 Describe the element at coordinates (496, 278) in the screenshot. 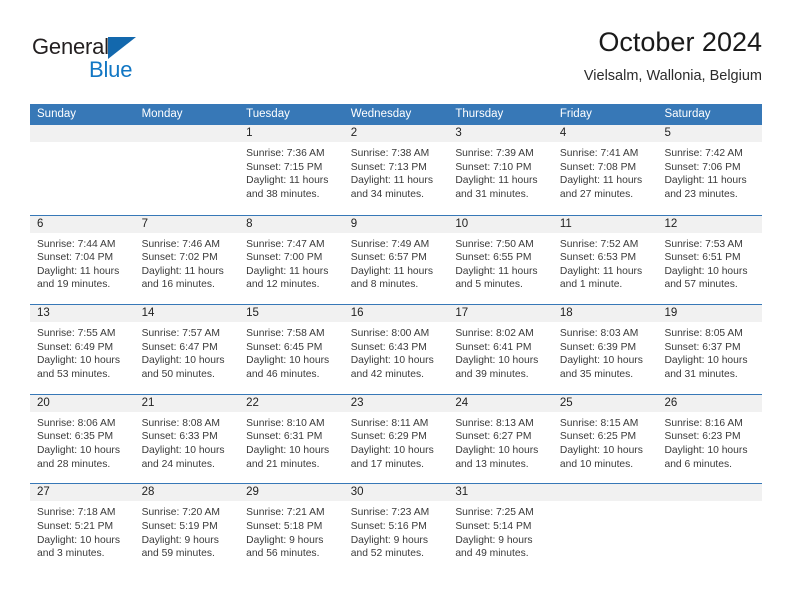

I see `daylight-text: Daylight: 11 hours and 5 minutes.` at that location.